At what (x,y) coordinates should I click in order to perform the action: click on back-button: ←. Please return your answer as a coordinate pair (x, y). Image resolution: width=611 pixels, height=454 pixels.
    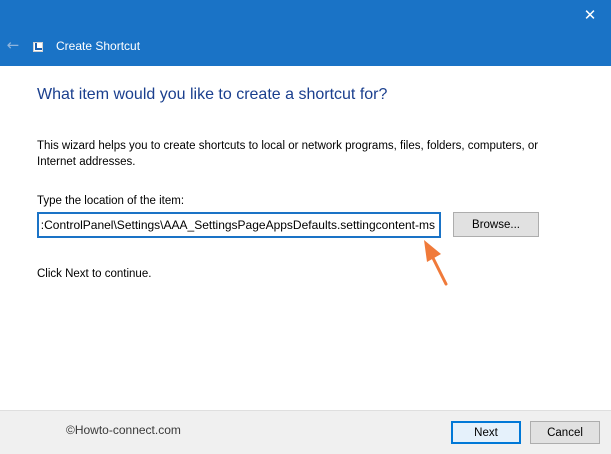
    Looking at the image, I should click on (13, 45).